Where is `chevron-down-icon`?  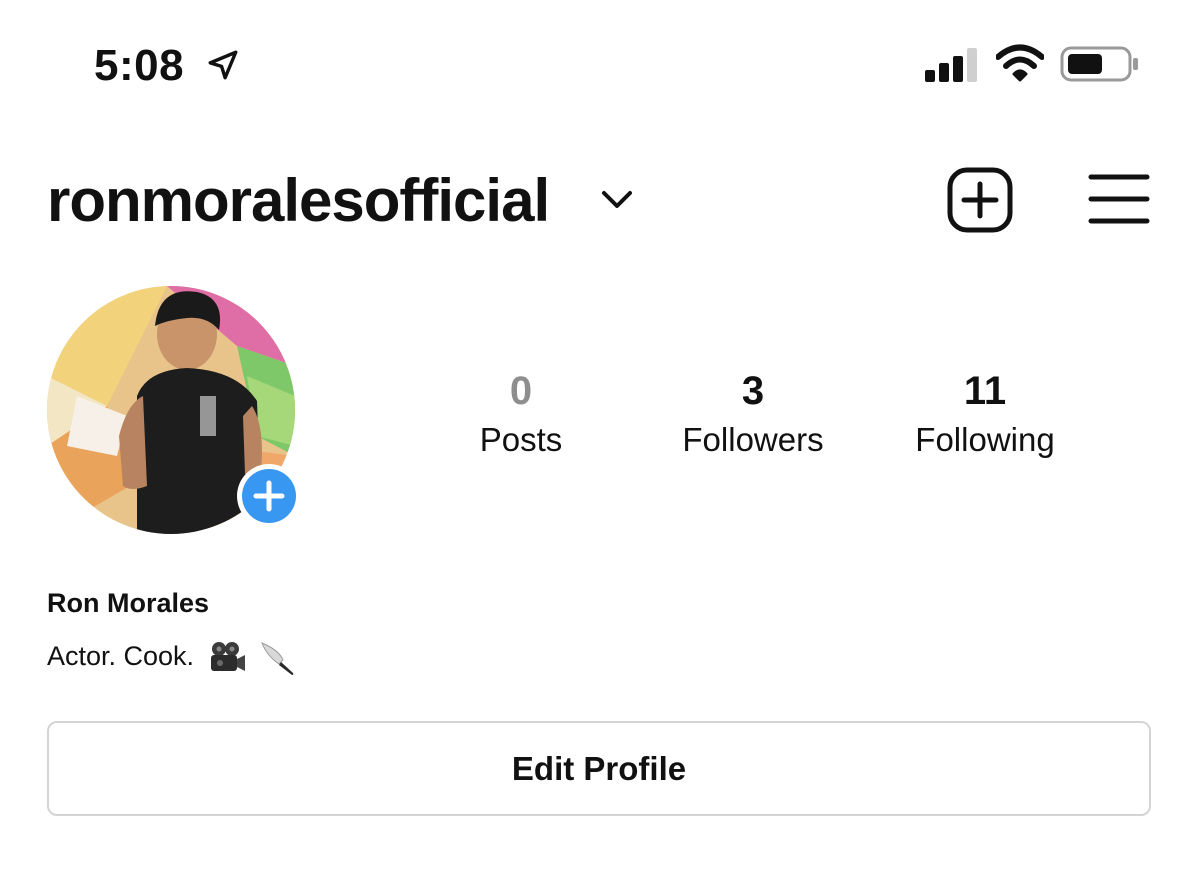
chevron-down-icon is located at coordinates (617, 199).